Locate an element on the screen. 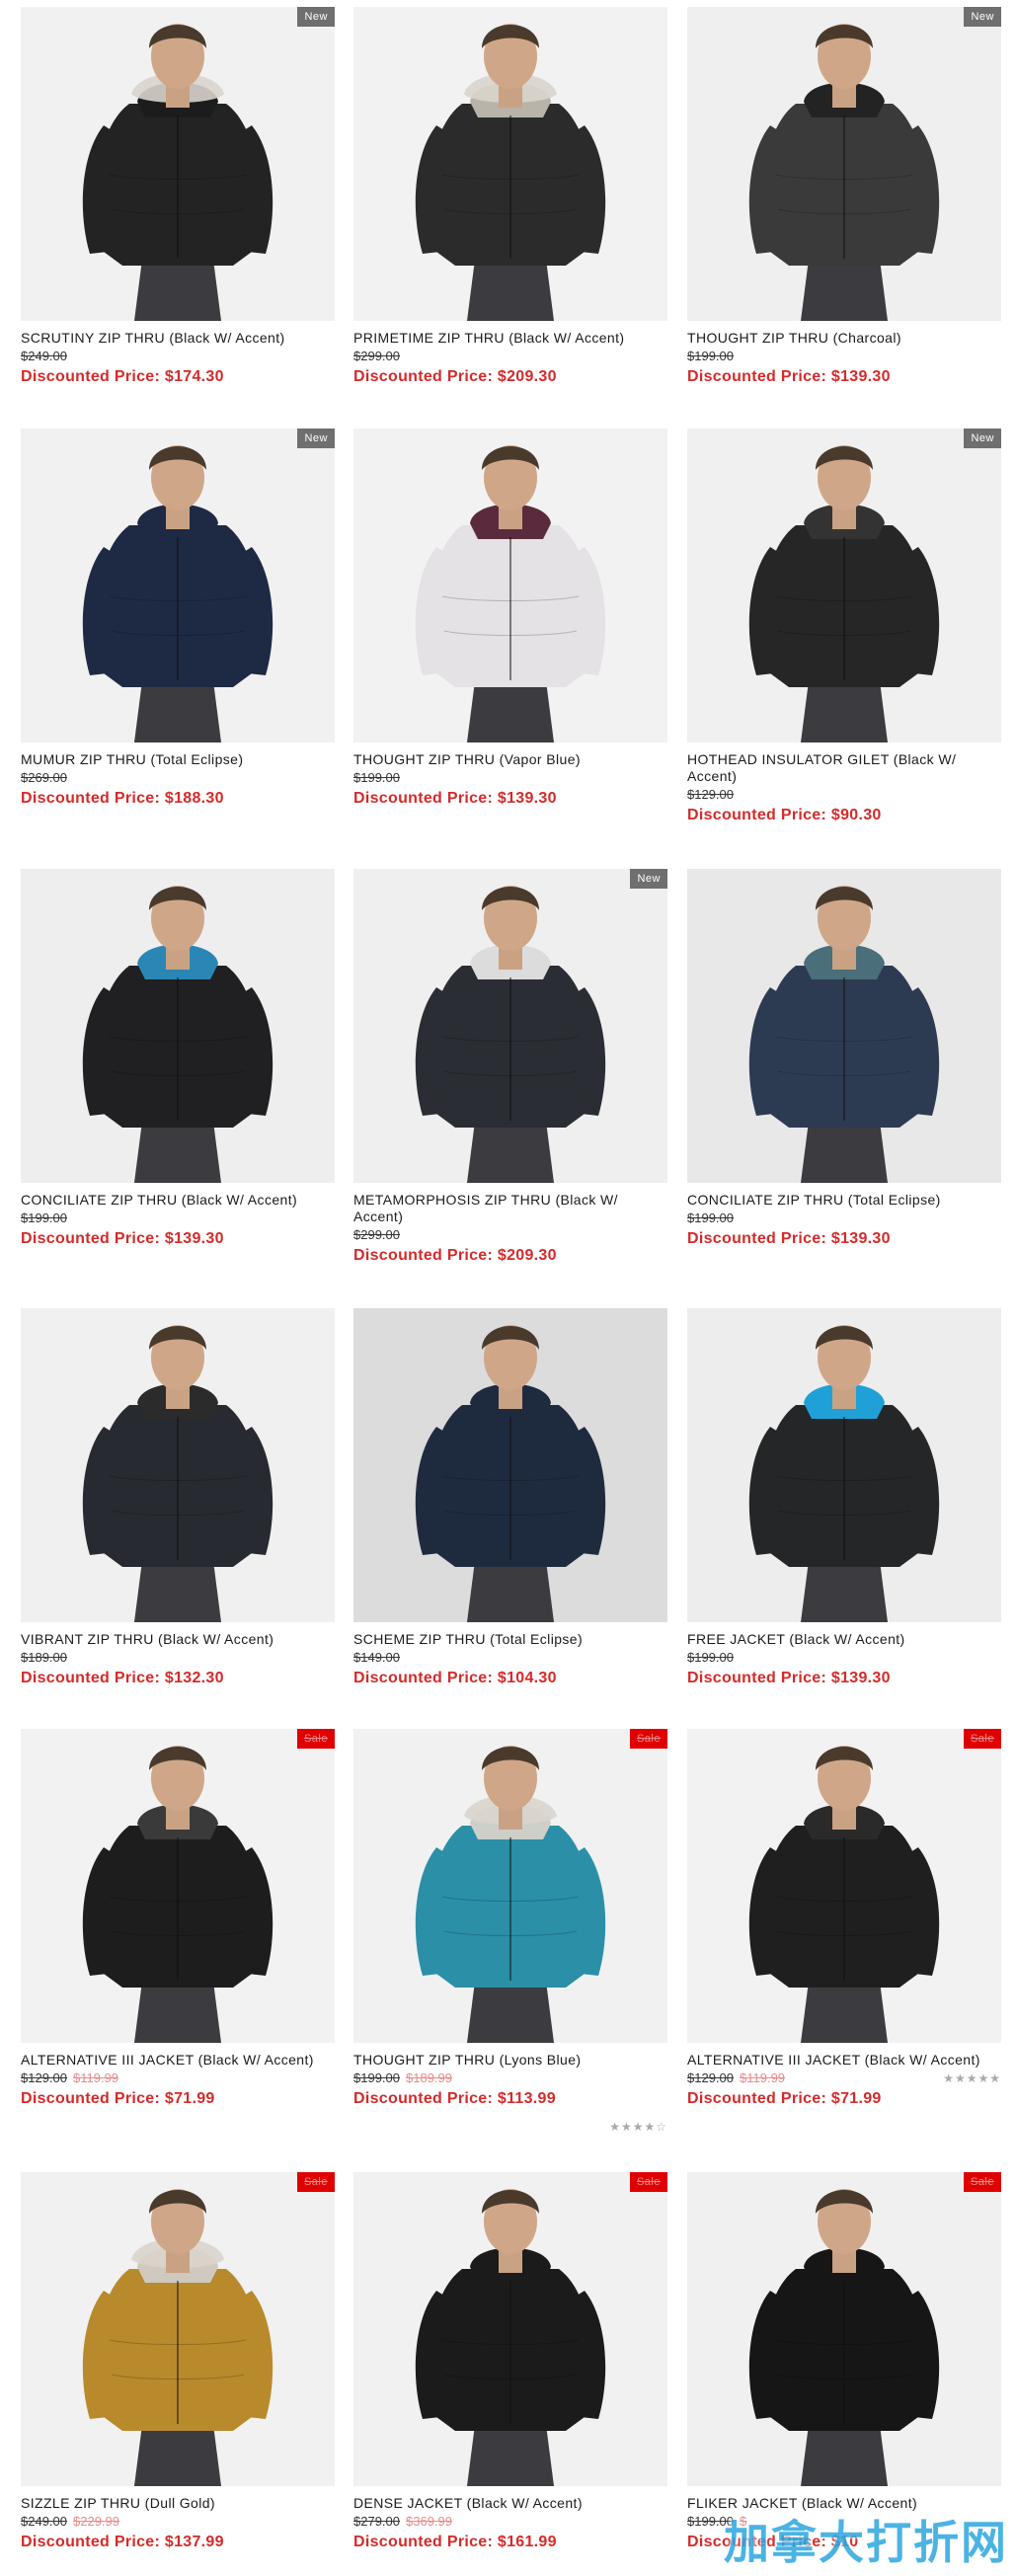  product-title: SIZZLE ZIP THRU (Dull Gold) is located at coordinates (178, 2503).